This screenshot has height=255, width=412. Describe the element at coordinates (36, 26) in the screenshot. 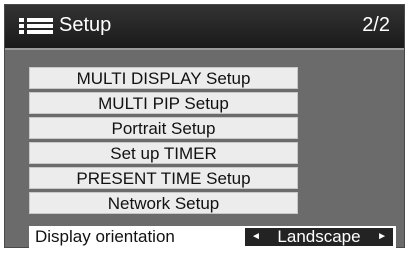

I see `menu-list-icon` at that location.